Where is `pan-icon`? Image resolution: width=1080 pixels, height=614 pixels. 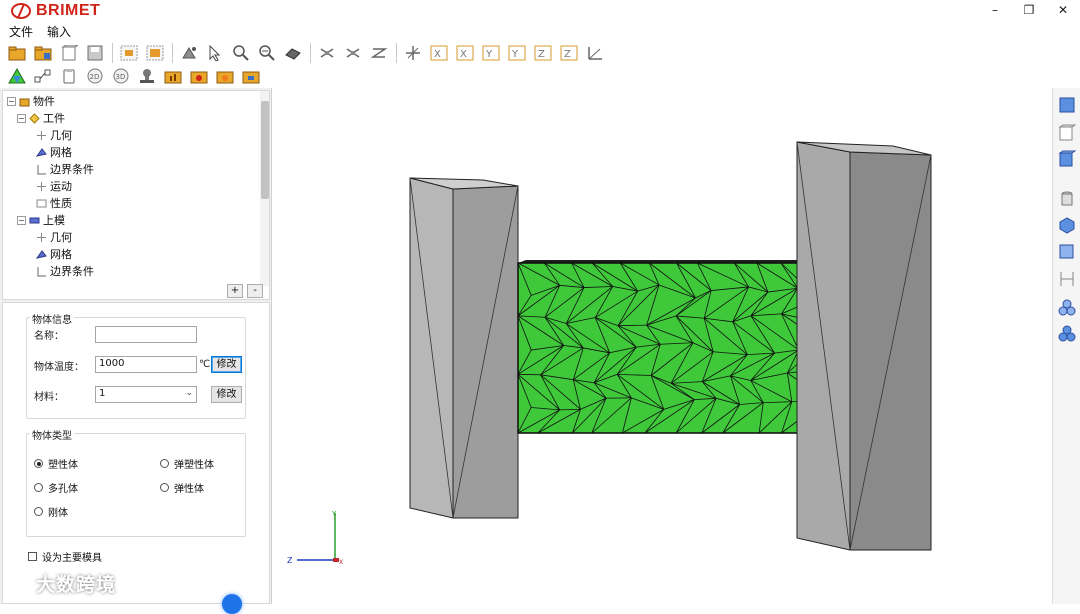
pan-icon is located at coordinates (189, 53).